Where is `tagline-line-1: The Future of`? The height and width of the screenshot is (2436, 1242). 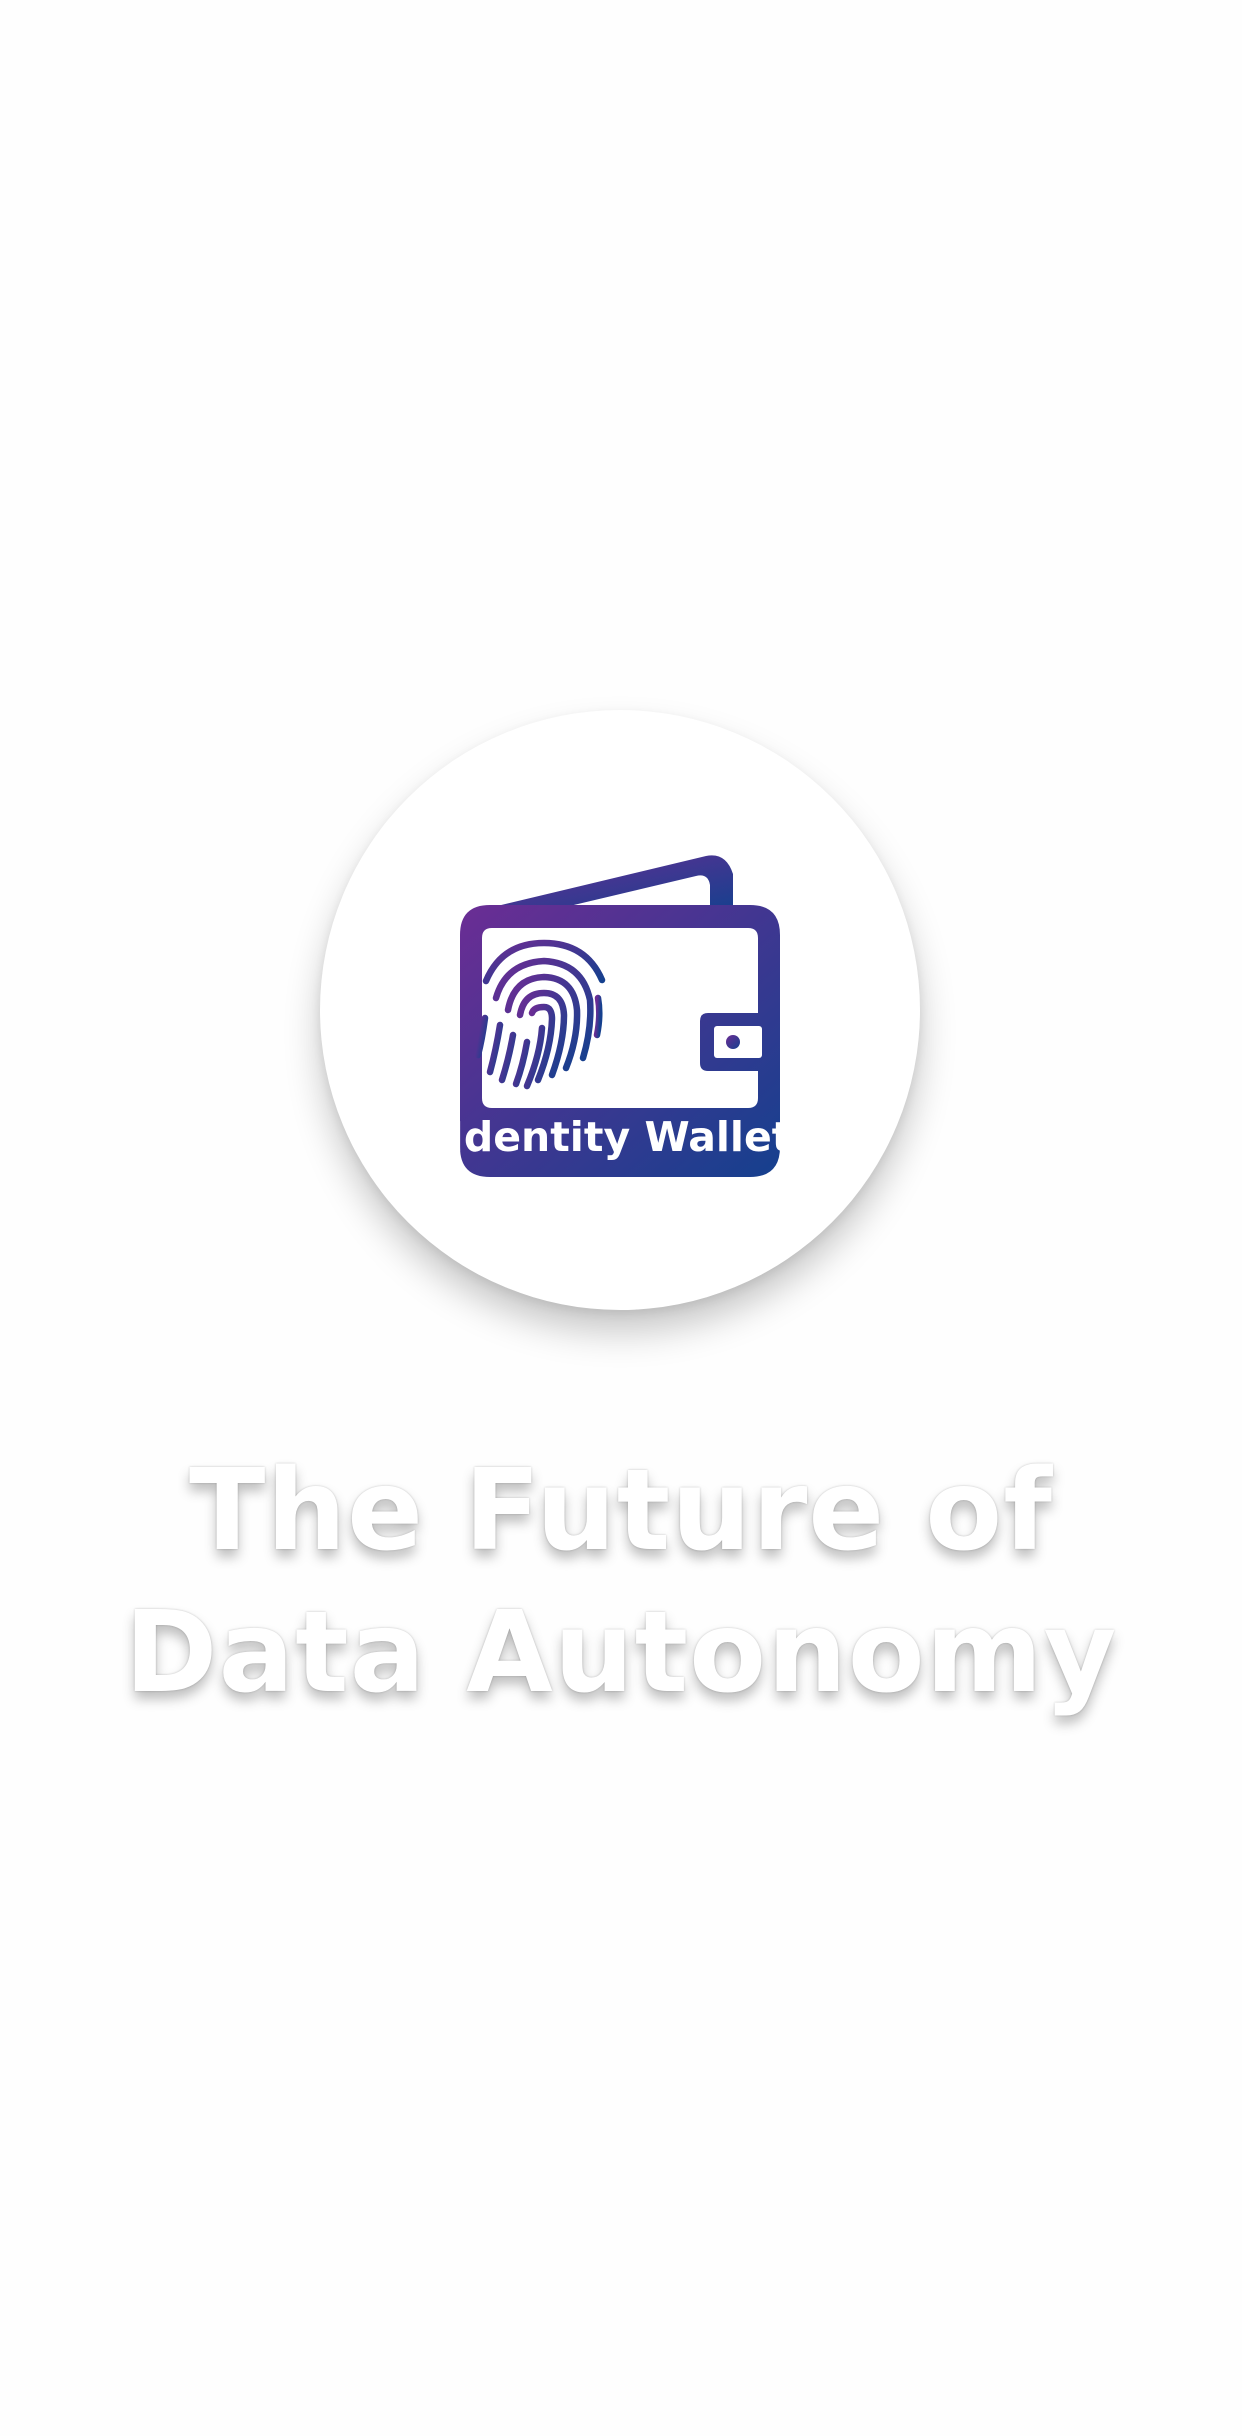 tagline-line-1: The Future of is located at coordinates (621, 1511).